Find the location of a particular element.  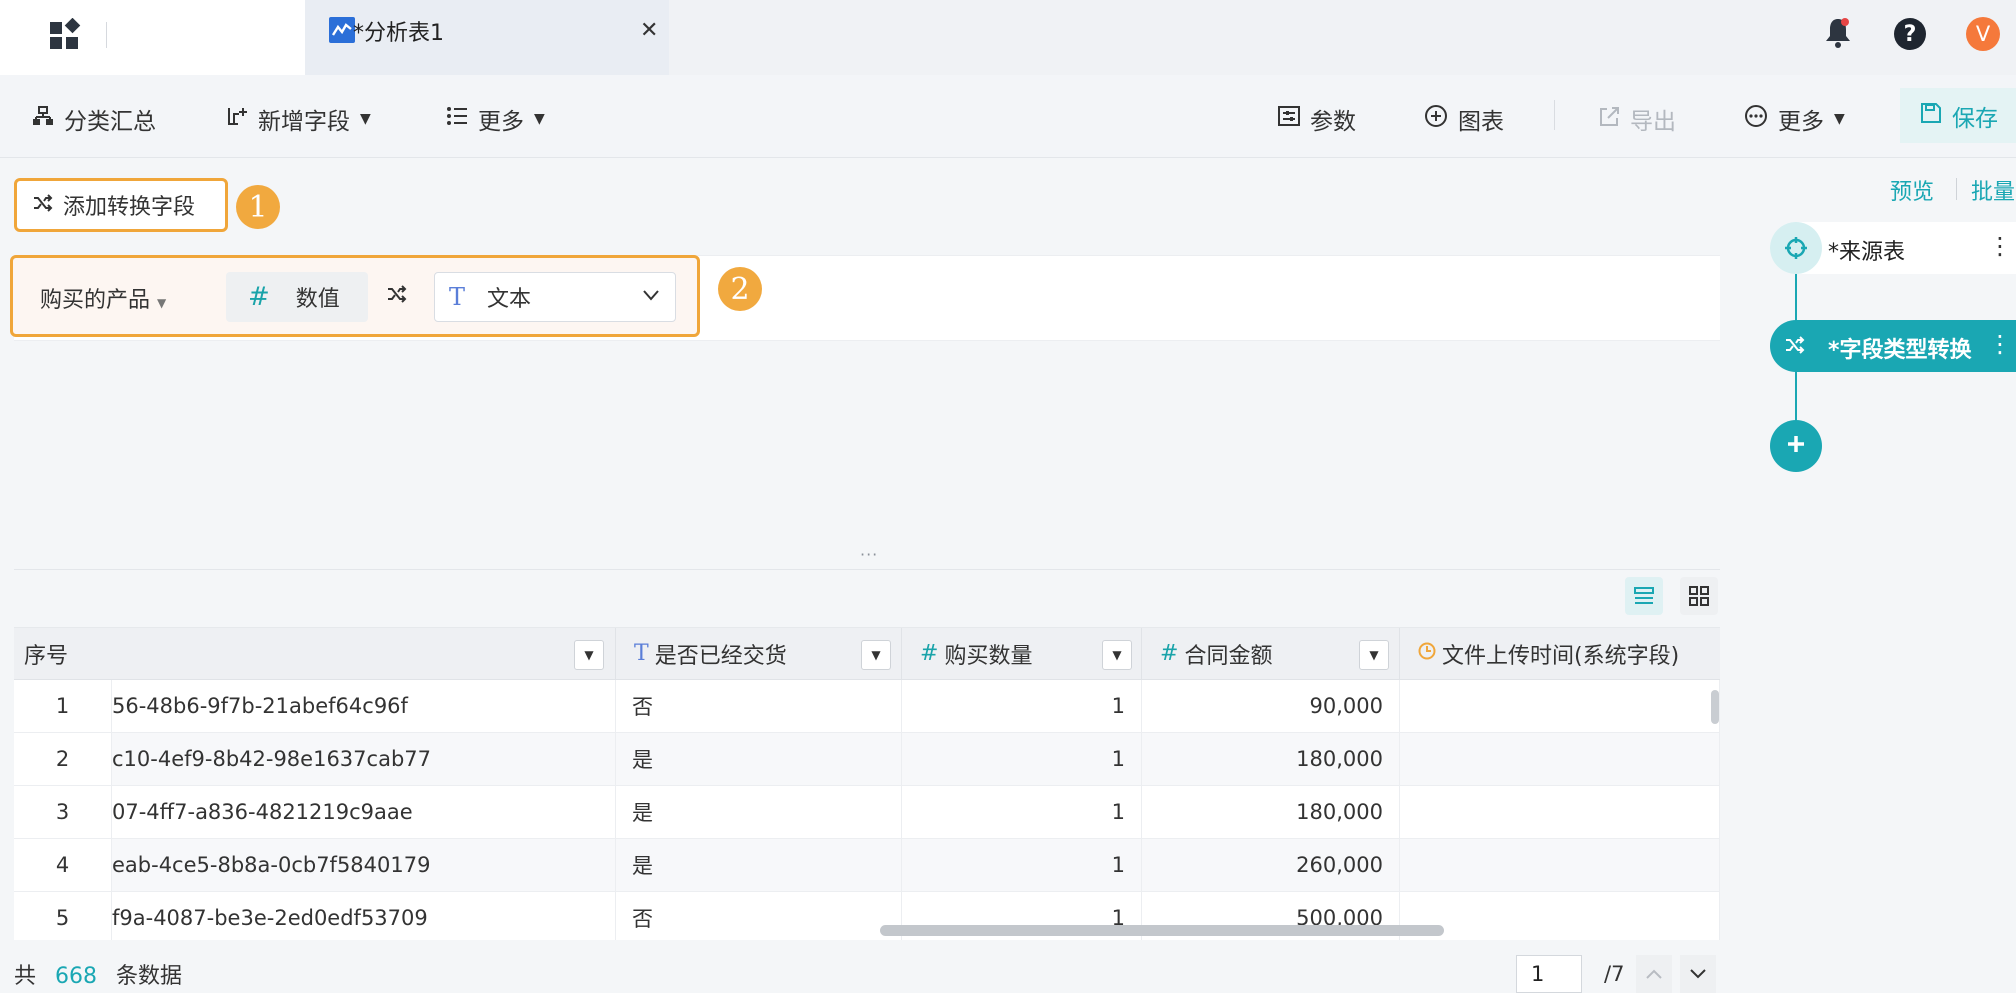

analysis-table-icon is located at coordinates (342, 32).